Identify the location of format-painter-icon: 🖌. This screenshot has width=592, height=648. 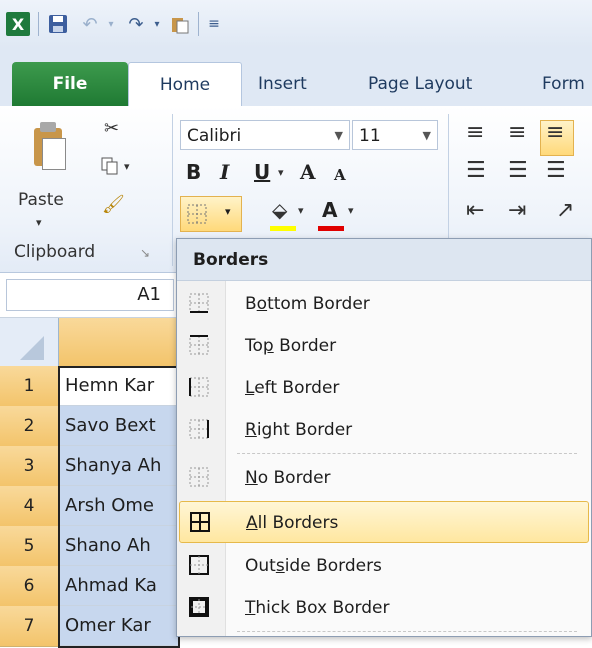
(113, 204).